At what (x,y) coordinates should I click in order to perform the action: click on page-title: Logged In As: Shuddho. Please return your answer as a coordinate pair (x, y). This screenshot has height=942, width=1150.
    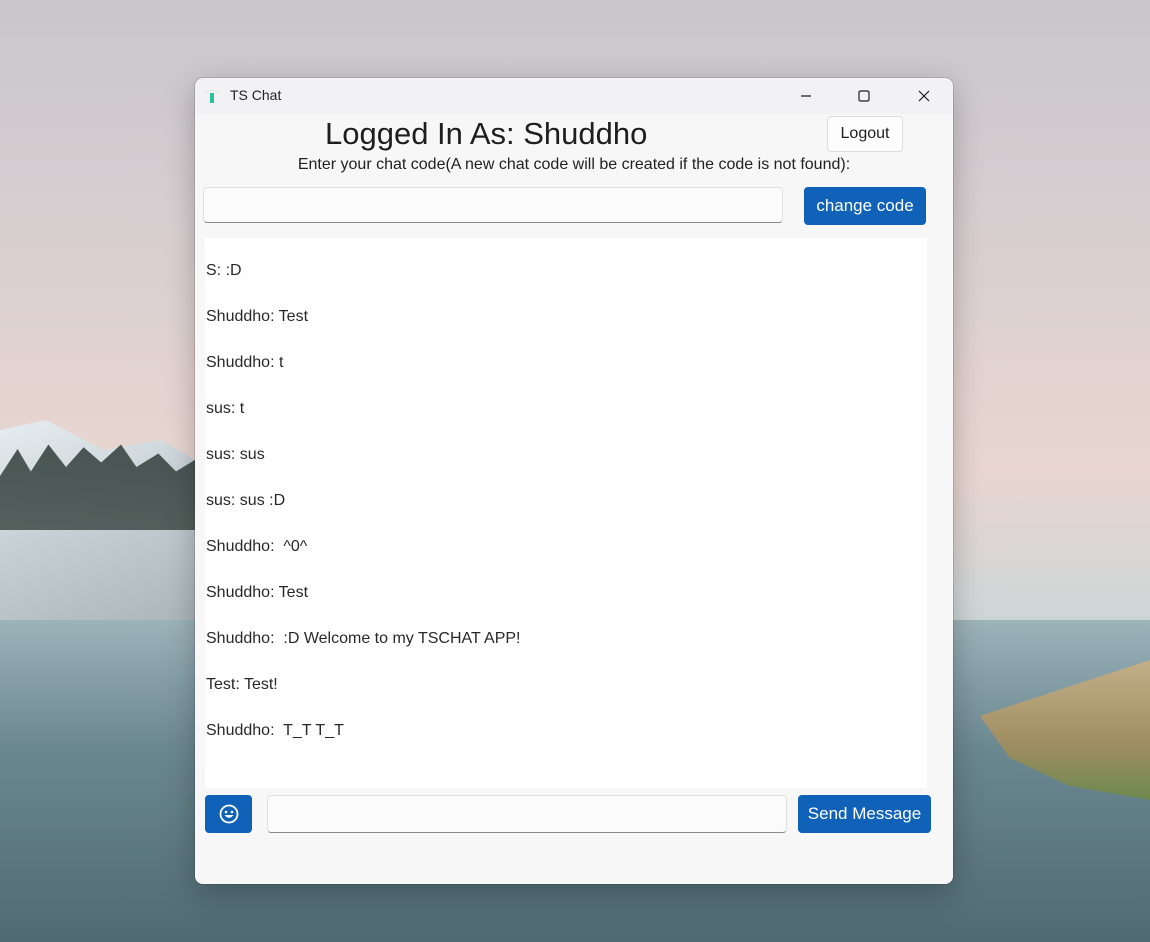
    Looking at the image, I should click on (486, 133).